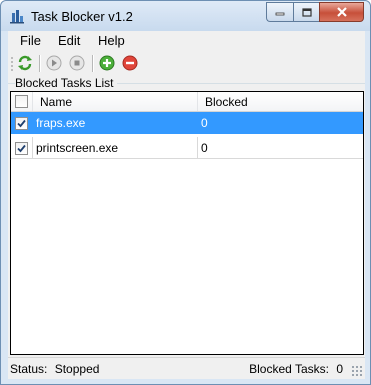 This screenshot has width=371, height=385. I want to click on status-bar: Status: Stopped Blocked Tasks: 0, so click(186, 368).